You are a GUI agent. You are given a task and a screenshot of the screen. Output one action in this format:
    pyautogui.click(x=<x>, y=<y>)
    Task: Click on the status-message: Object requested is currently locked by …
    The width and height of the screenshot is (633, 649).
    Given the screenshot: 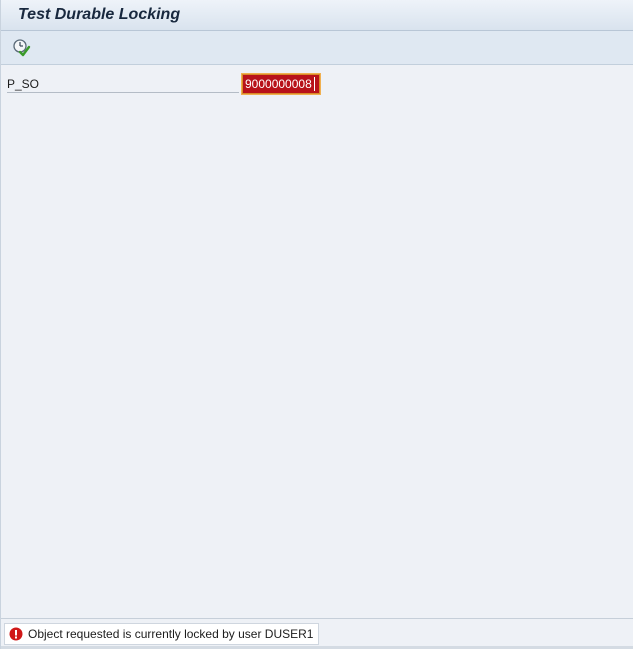 What is the action you would take?
    pyautogui.click(x=162, y=634)
    